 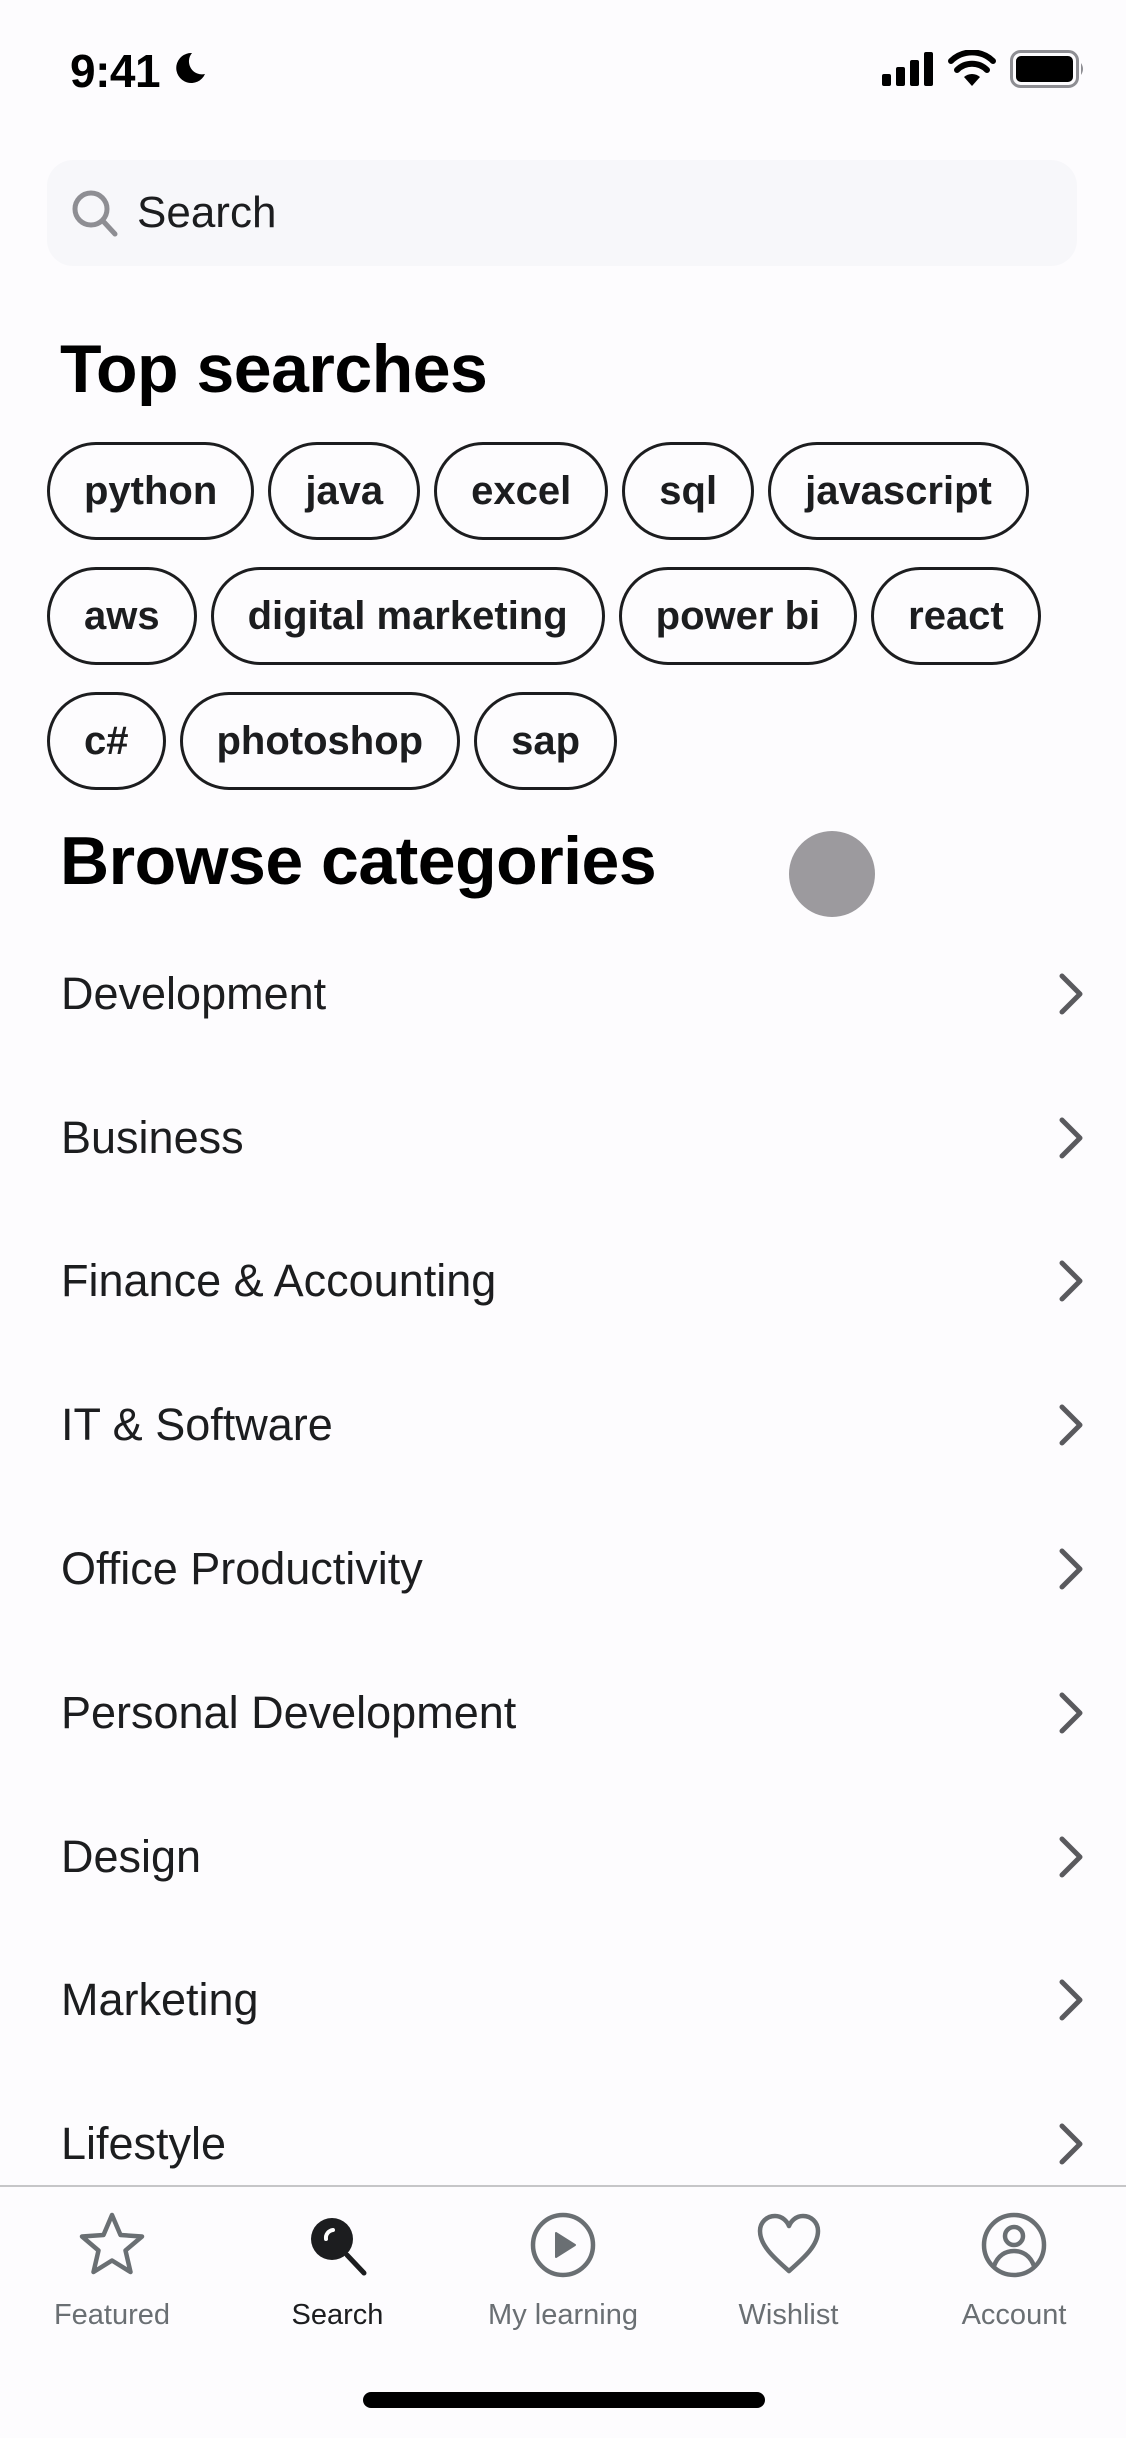 I want to click on search-chip: javascript, so click(x=898, y=491).